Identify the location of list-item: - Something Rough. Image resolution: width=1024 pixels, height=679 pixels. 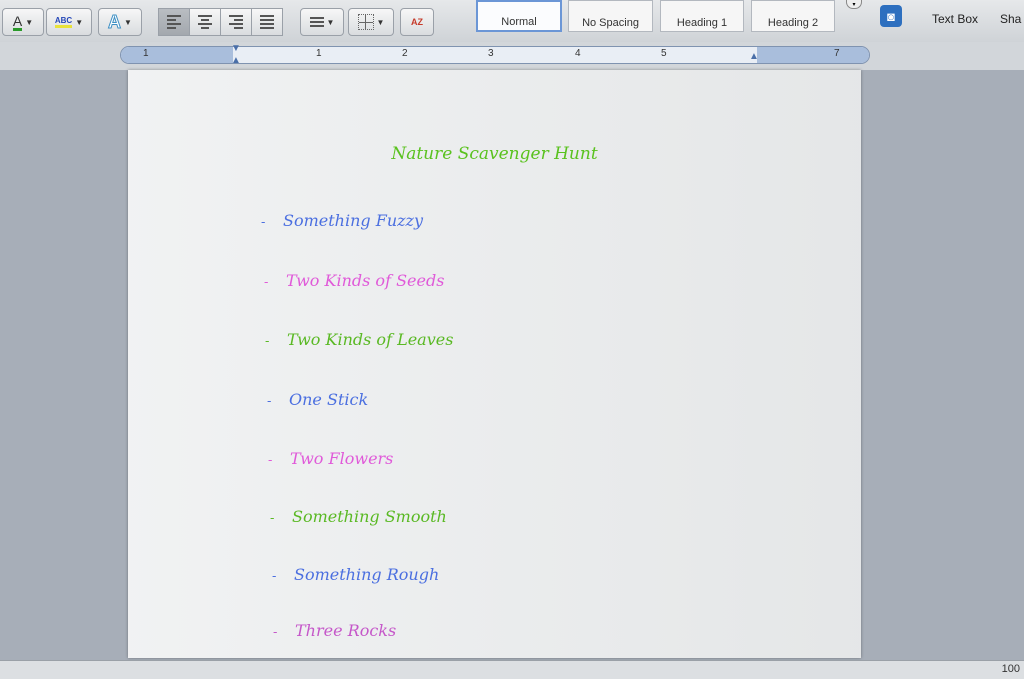
(355, 574).